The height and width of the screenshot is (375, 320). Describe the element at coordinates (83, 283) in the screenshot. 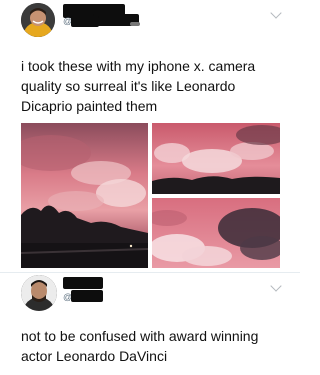

I see `redacted-name` at that location.